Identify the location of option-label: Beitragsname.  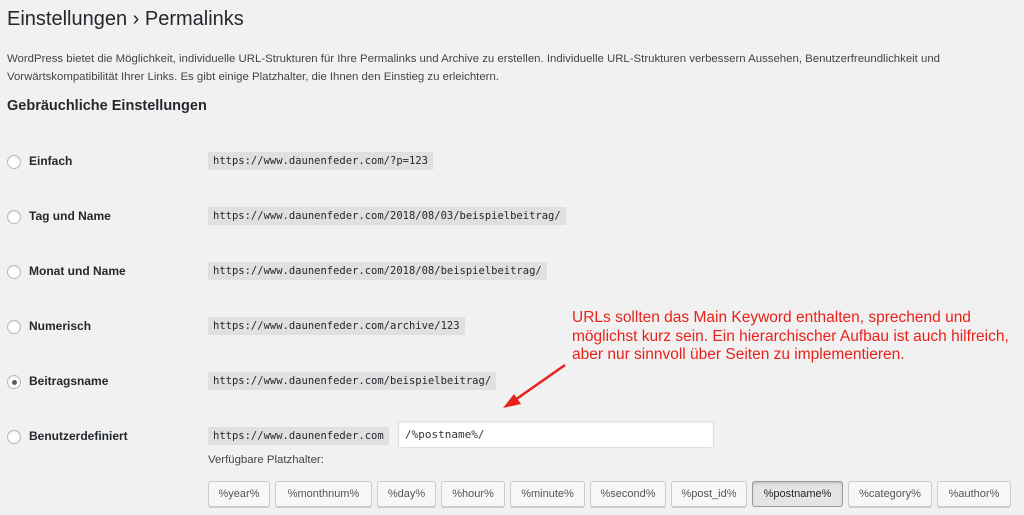
(68, 381).